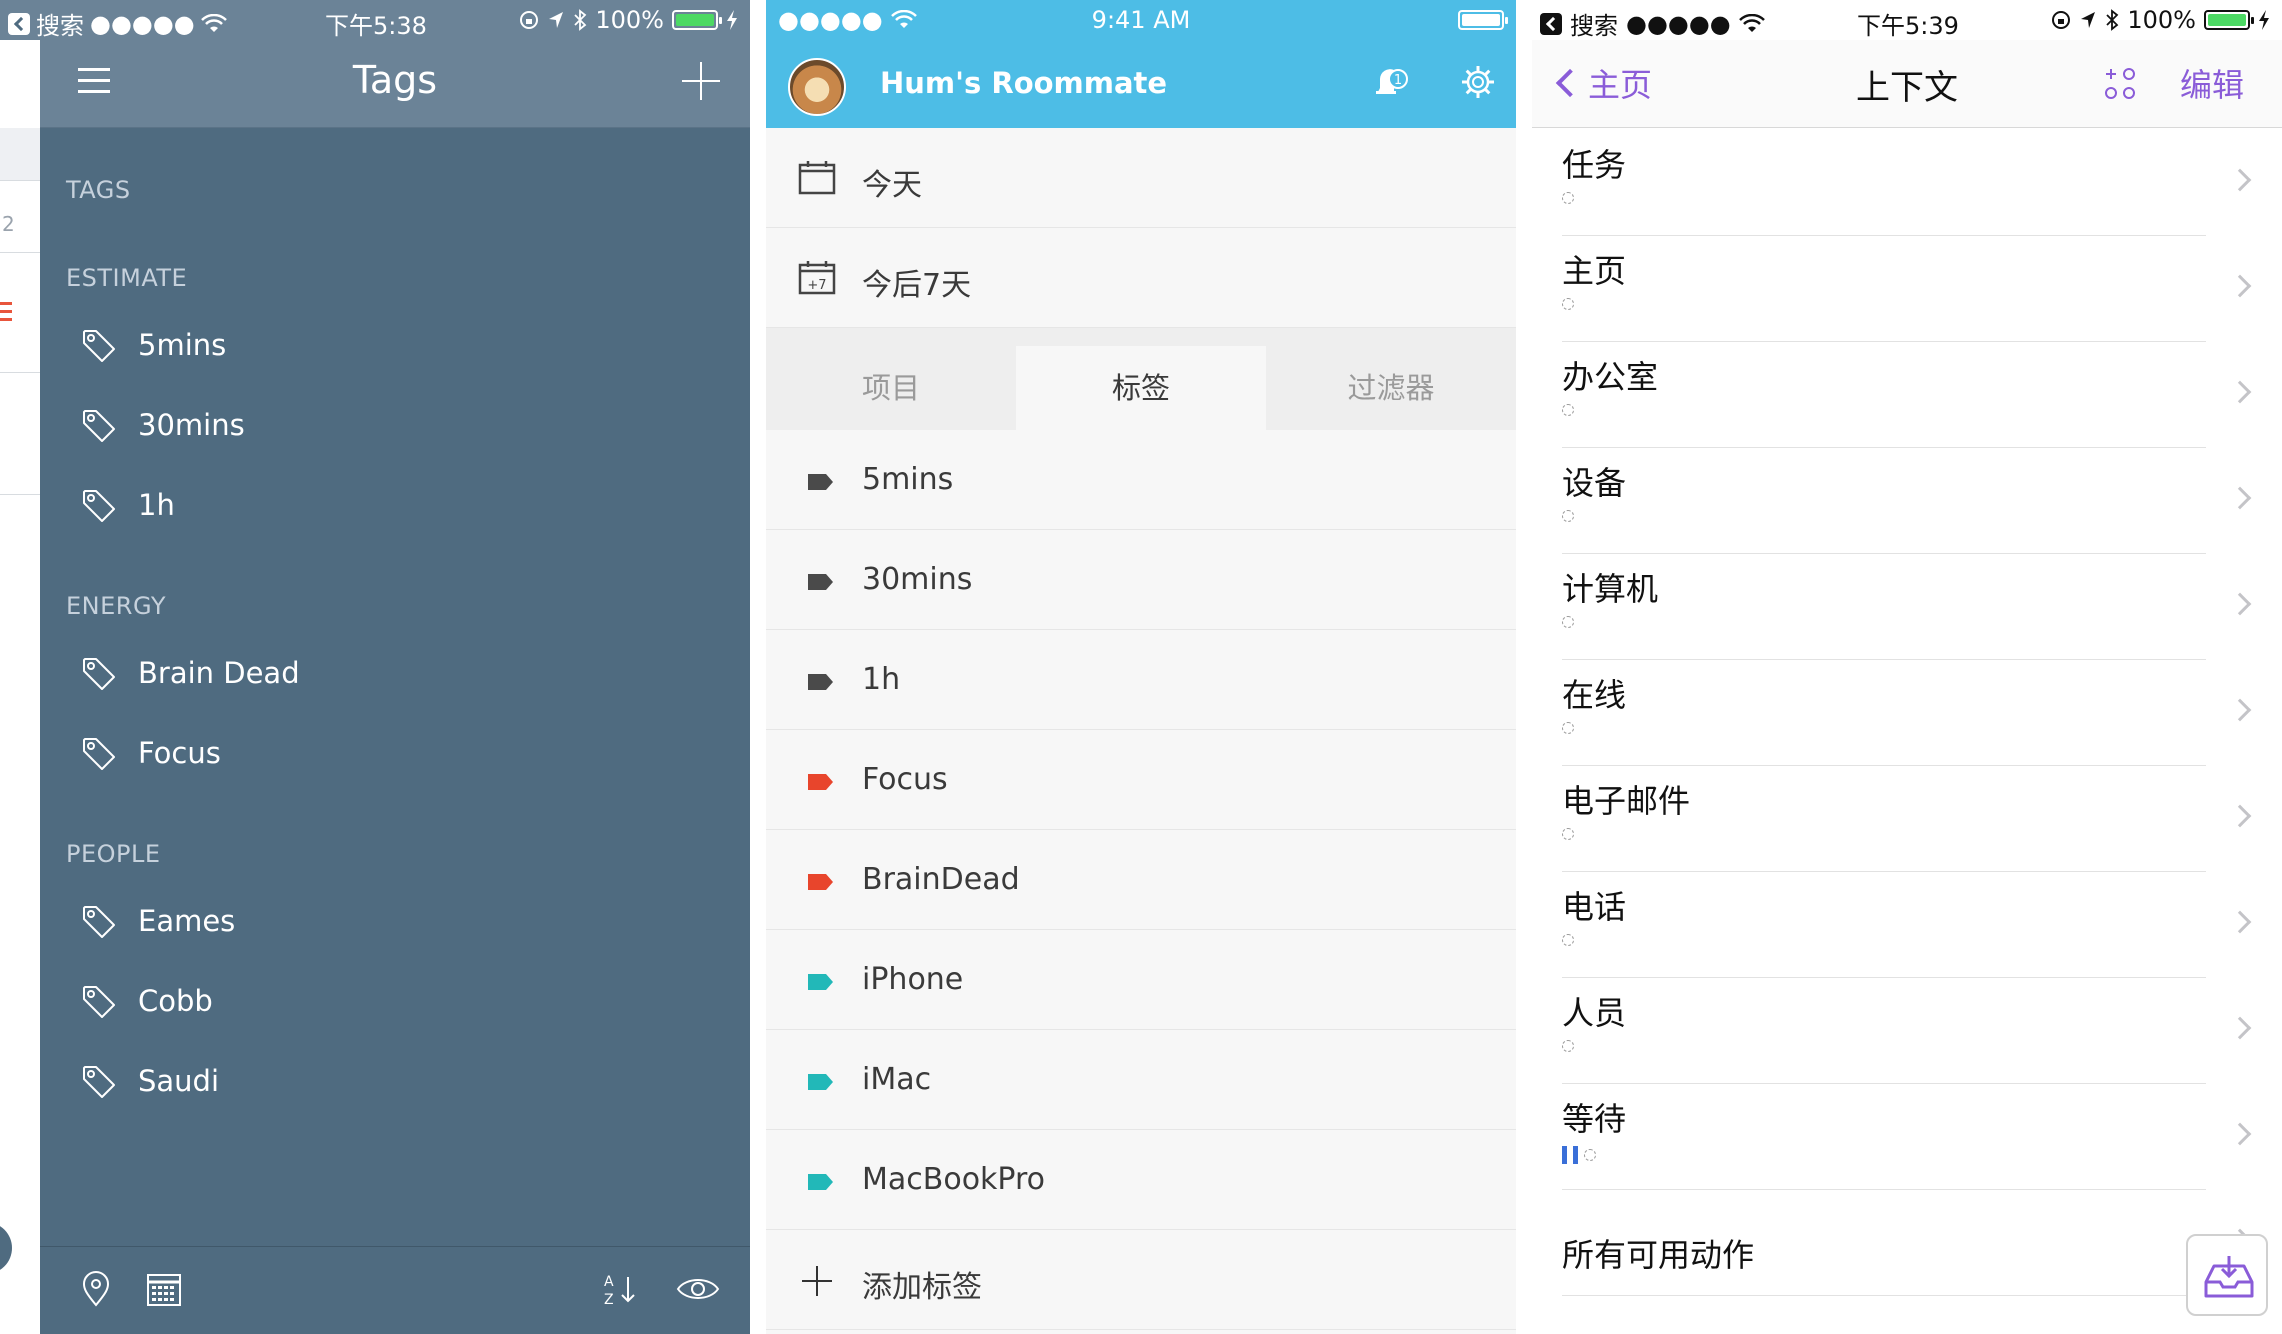  What do you see at coordinates (2061, 20) in the screenshot?
I see `rotation-lock-icon` at bounding box center [2061, 20].